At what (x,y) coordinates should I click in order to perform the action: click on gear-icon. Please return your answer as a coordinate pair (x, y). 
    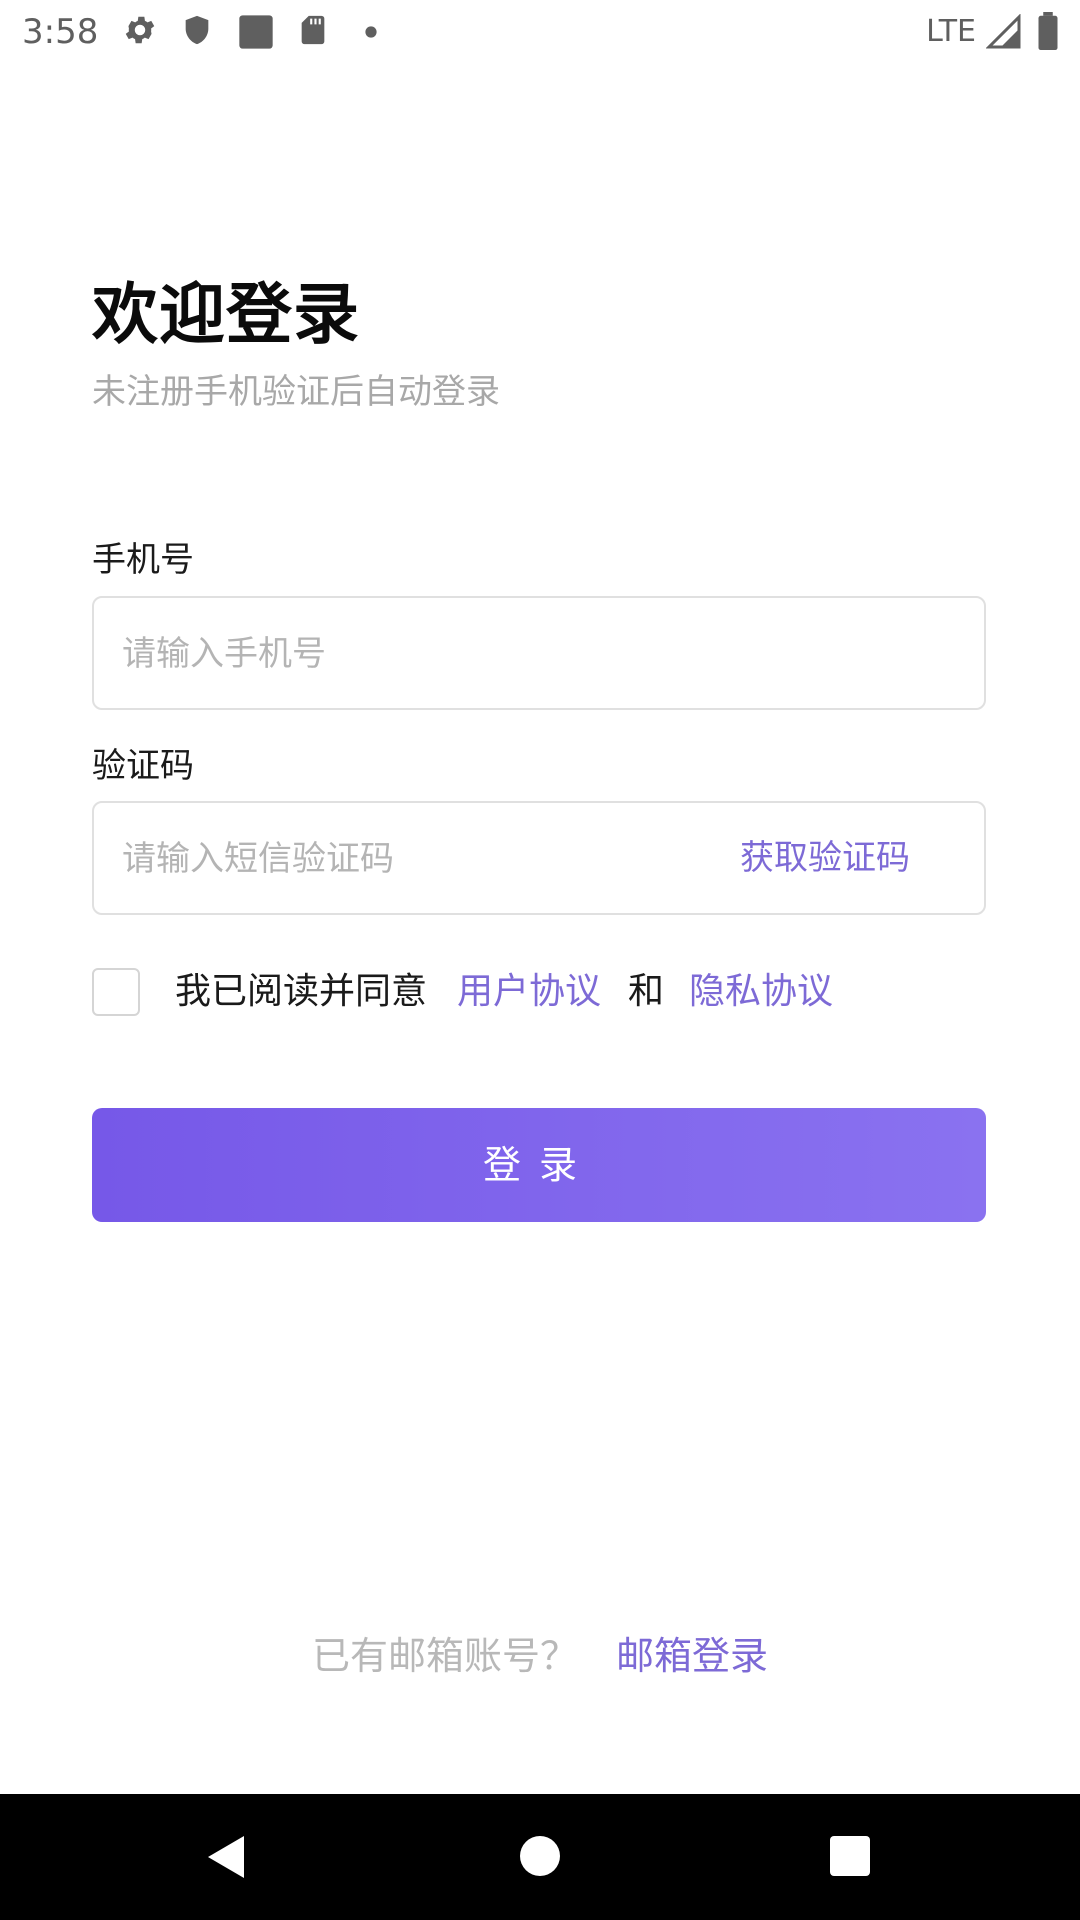
    Looking at the image, I should click on (140, 32).